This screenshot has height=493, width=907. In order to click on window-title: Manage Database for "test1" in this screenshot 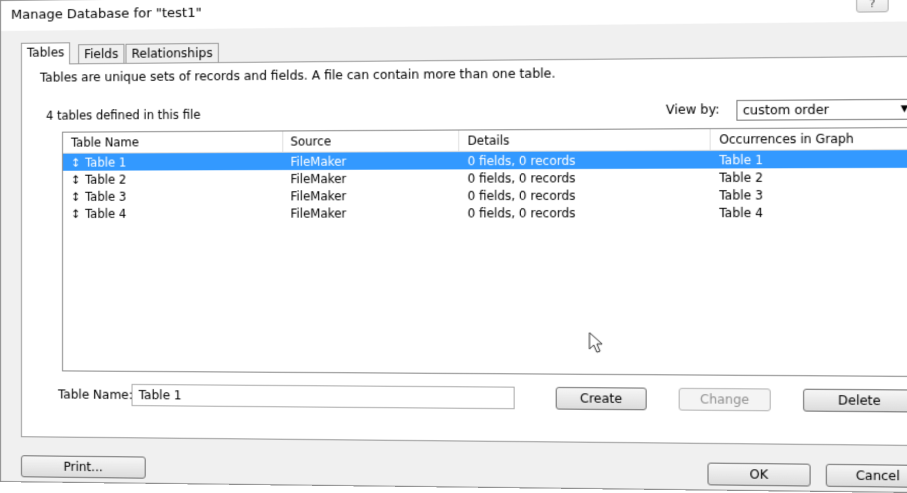, I will do `click(106, 14)`.